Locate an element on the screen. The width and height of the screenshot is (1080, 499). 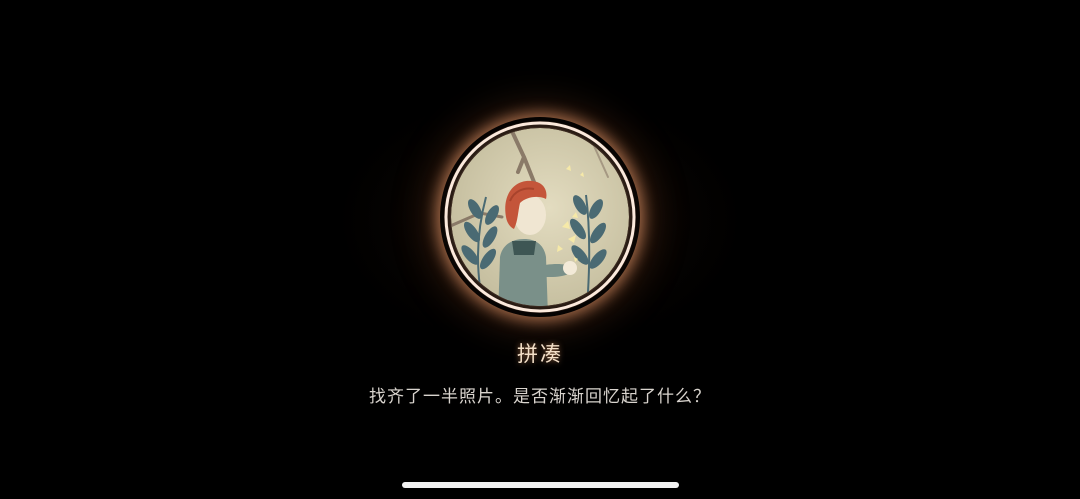
boy-with-butterflies-badge-icon is located at coordinates (540, 217).